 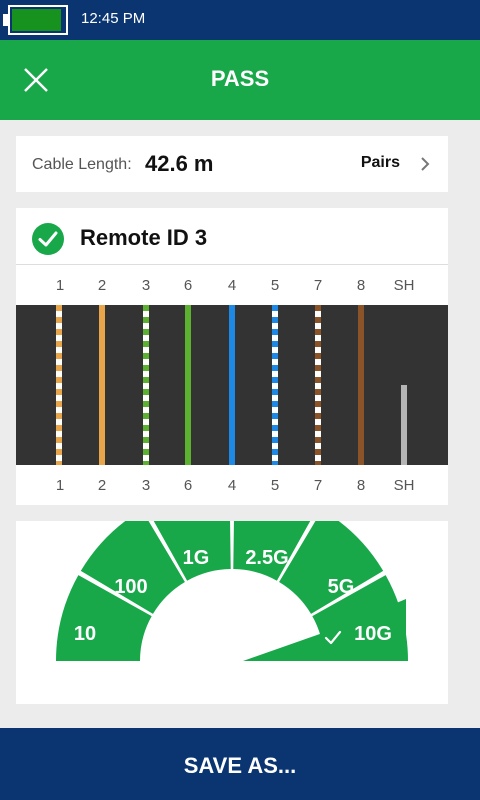 I want to click on pin-label-top: 6, so click(x=188, y=285).